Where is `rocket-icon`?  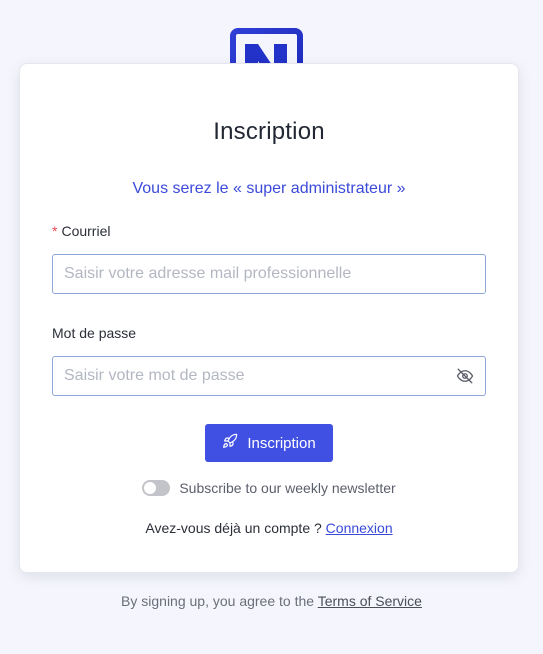
rocket-icon is located at coordinates (230, 443).